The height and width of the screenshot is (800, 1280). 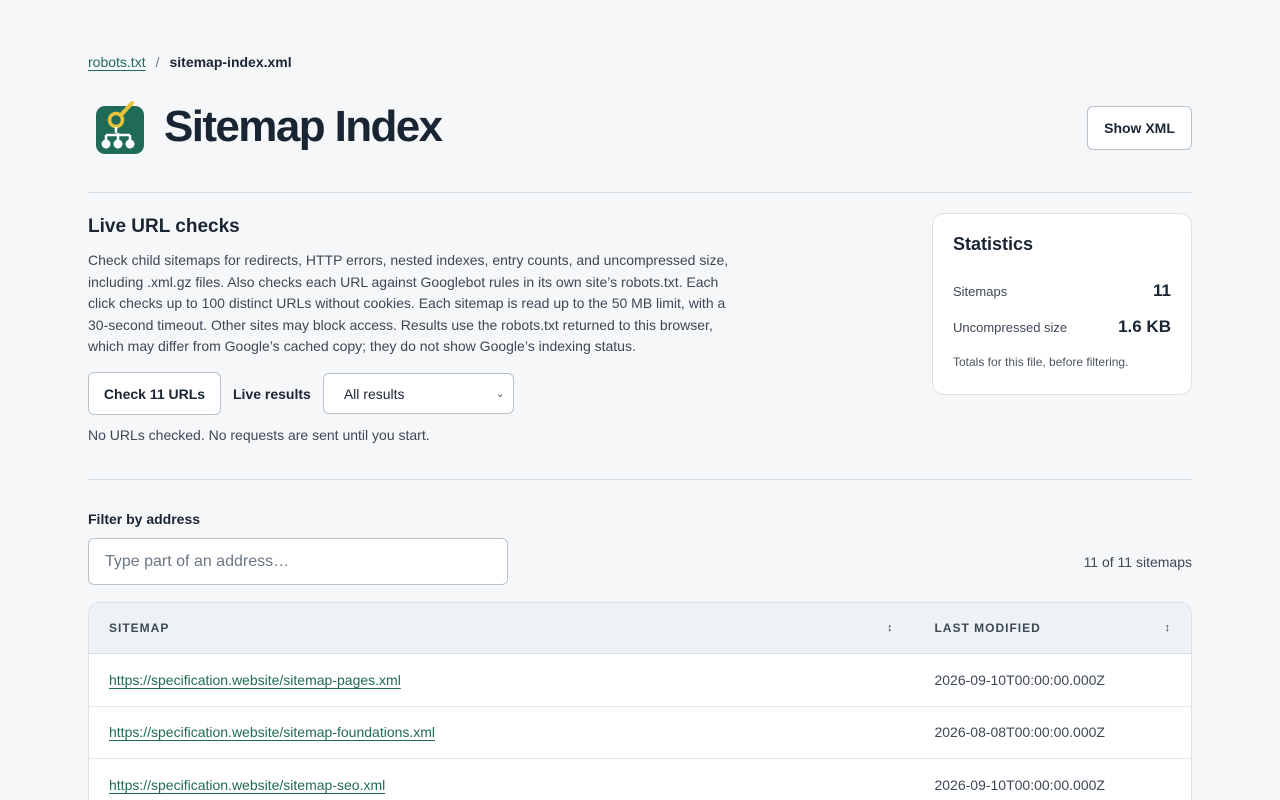 I want to click on stat-label: Sitemaps, so click(x=980, y=291).